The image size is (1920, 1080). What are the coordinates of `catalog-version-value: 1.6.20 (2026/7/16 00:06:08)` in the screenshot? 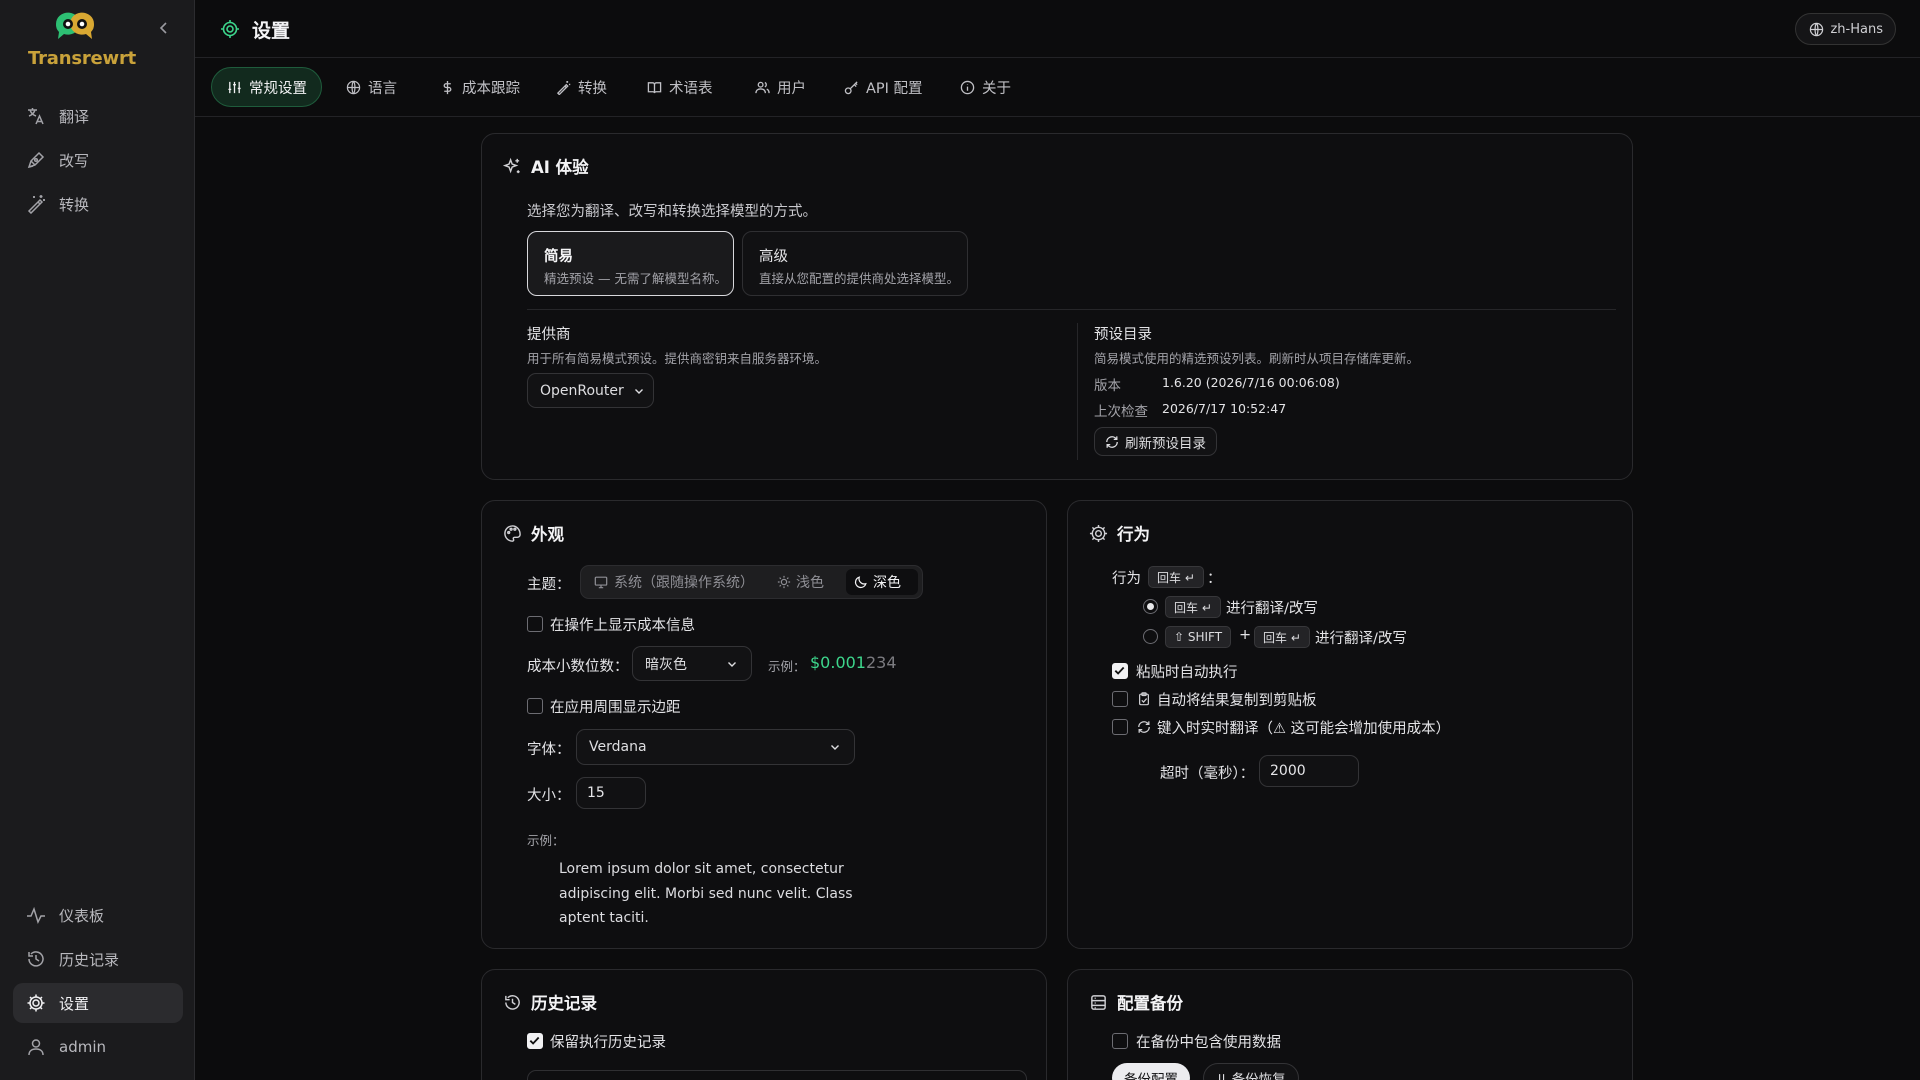 It's located at (1251, 382).